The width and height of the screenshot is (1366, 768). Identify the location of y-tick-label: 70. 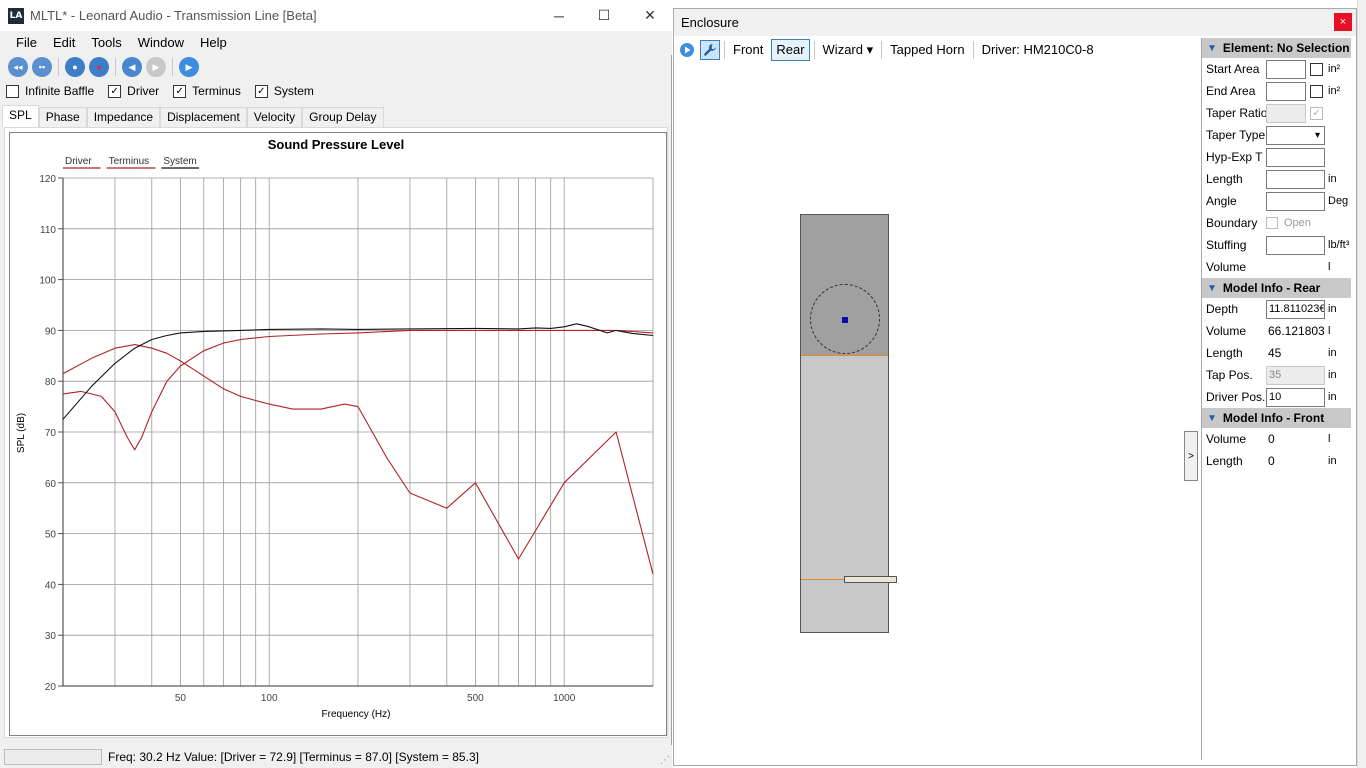
(51, 433).